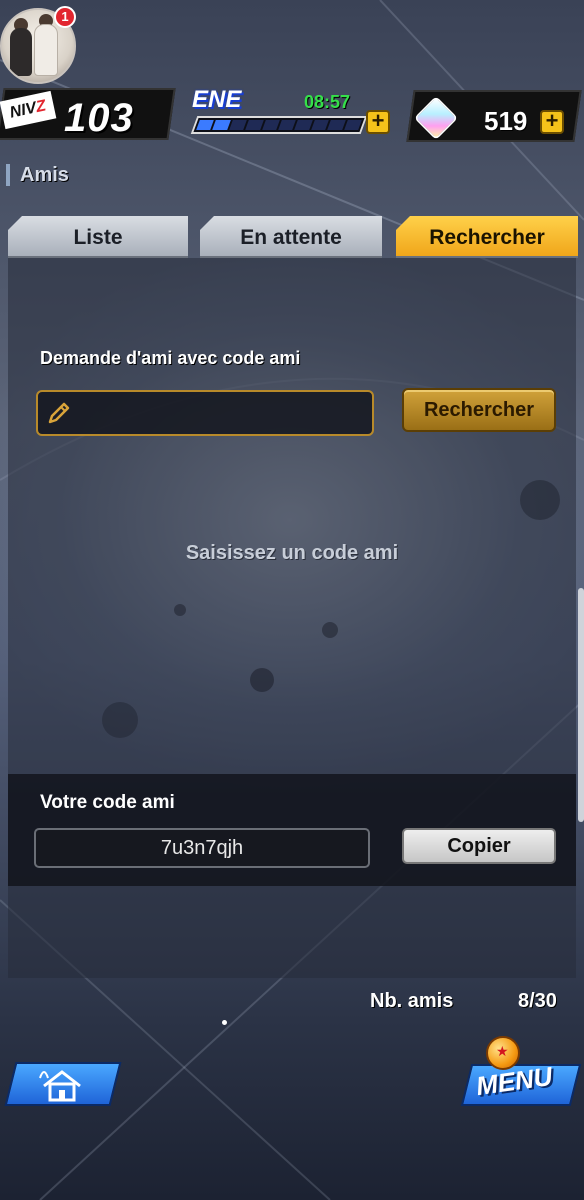  Describe the element at coordinates (378, 122) in the screenshot. I see `add-energy-button: +` at that location.